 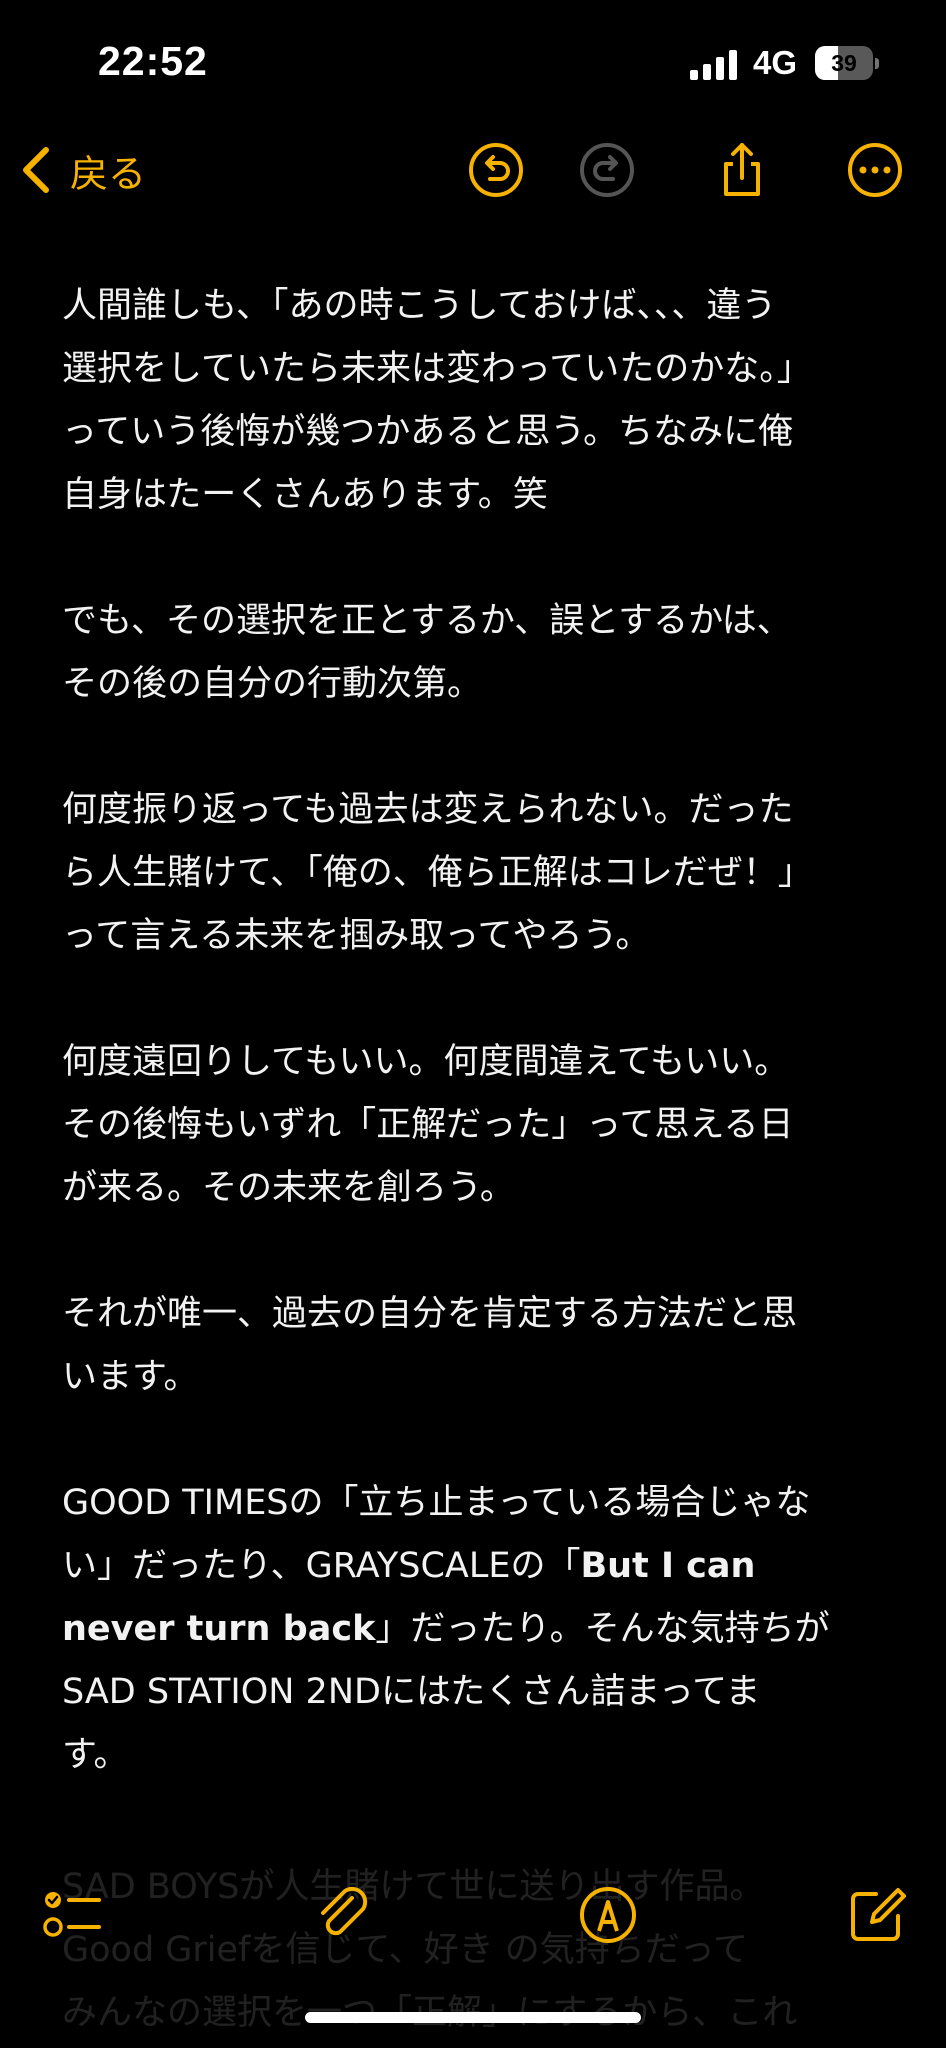 I want to click on network-type: 4G, so click(x=775, y=62).